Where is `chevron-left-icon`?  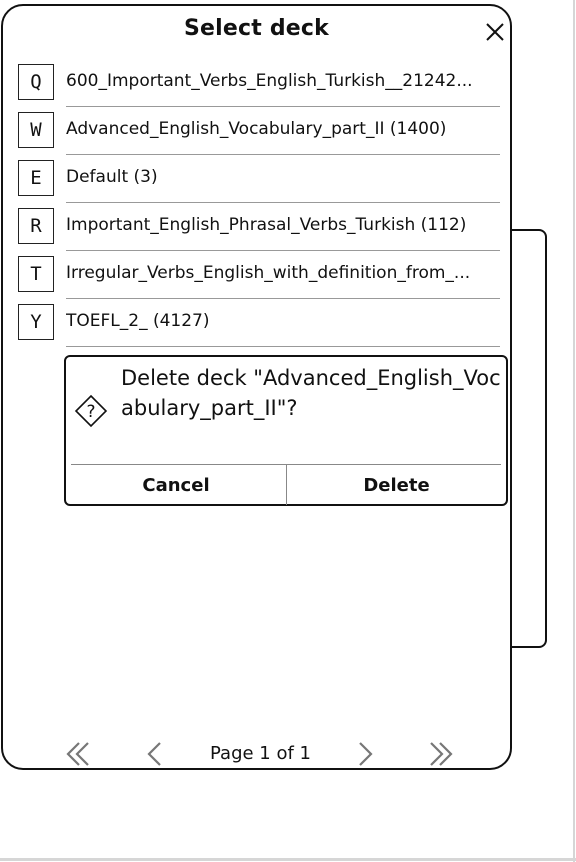 chevron-left-icon is located at coordinates (154, 754).